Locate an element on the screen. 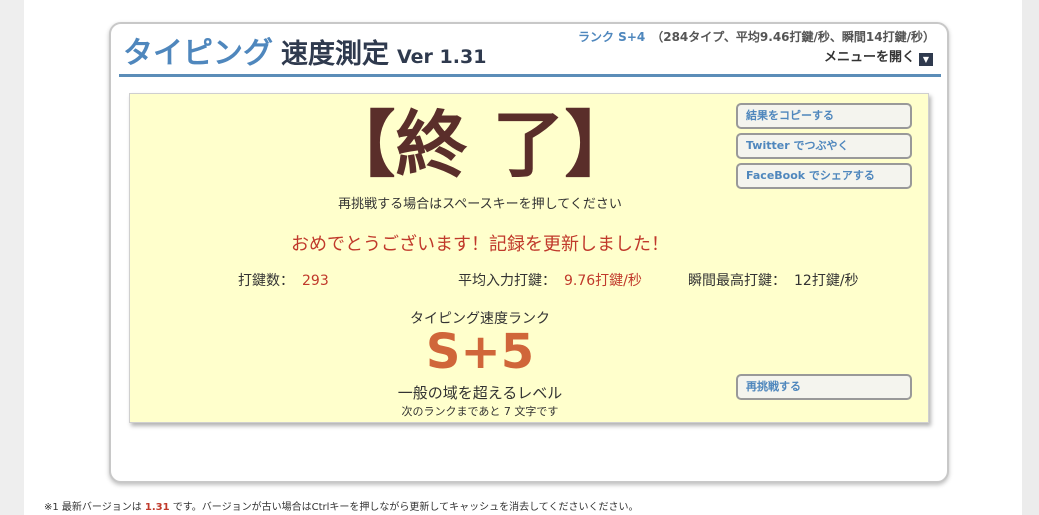  stat-keystrokes-value: 293 is located at coordinates (315, 281).